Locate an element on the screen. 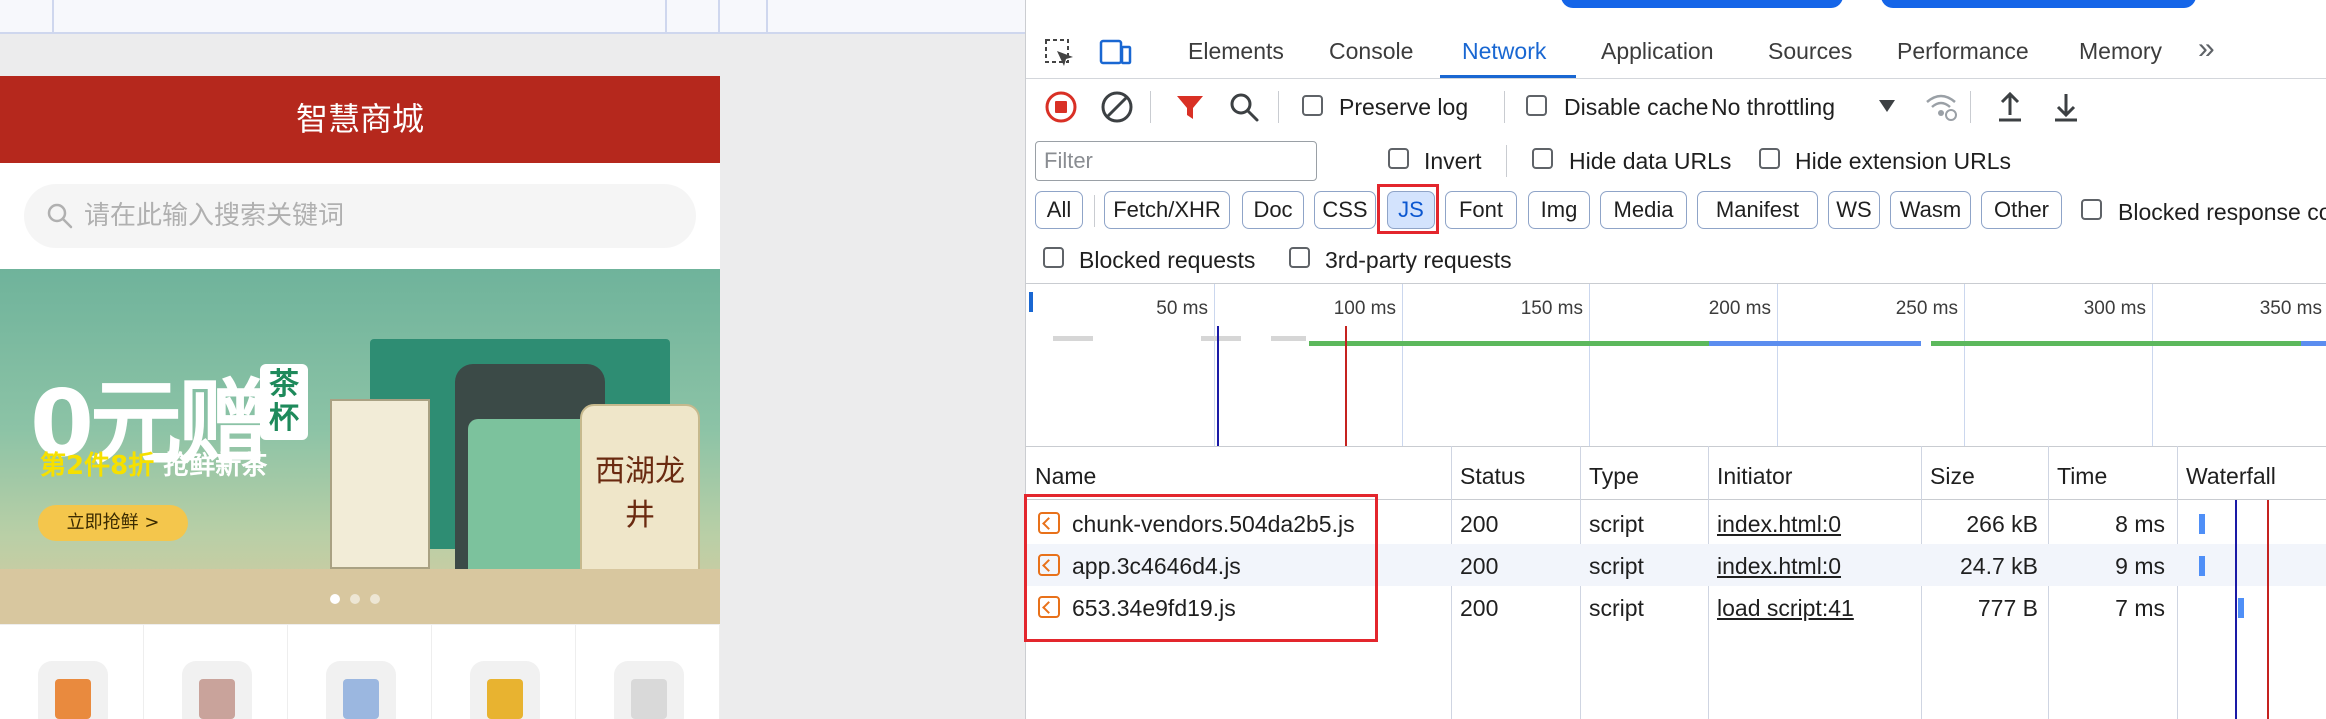  filter-doc: Doc is located at coordinates (1273, 210).